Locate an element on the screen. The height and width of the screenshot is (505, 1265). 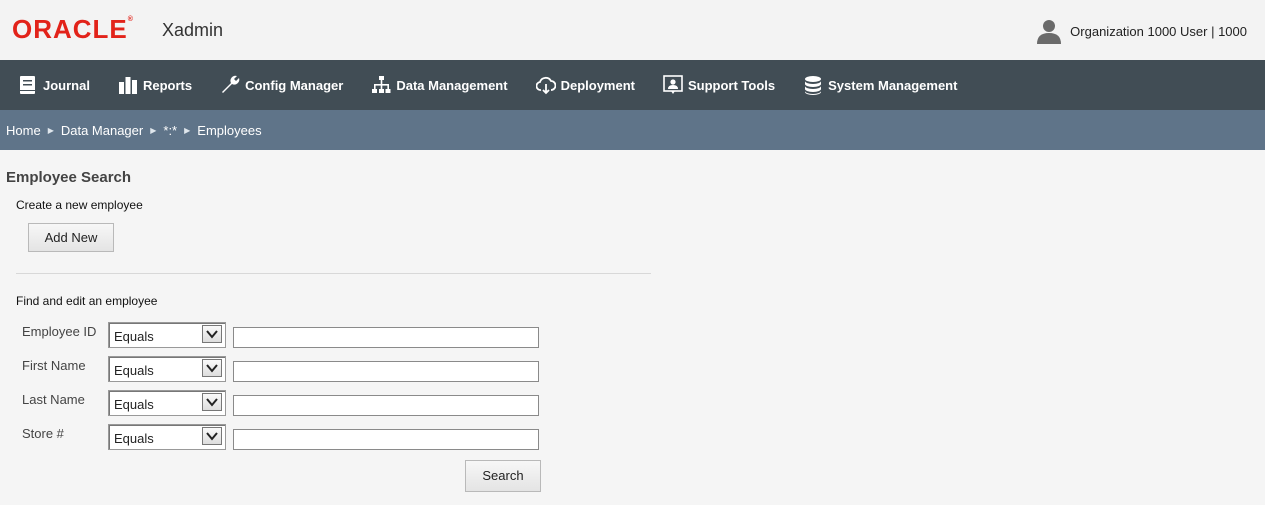
nav-journal: Journal is located at coordinates (54, 85).